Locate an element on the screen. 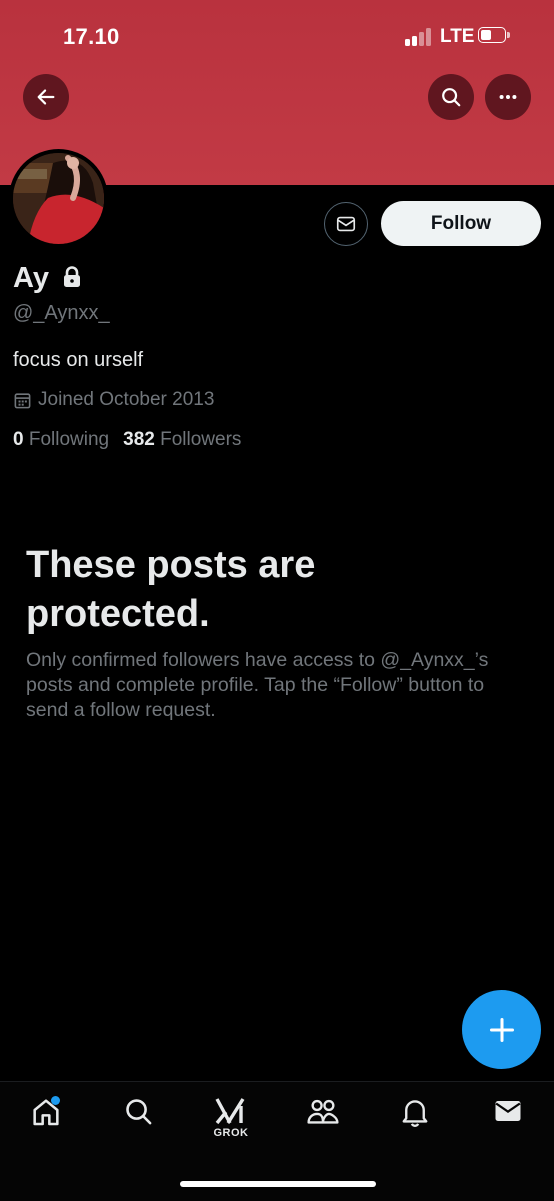 This screenshot has height=1201, width=554. bell-icon is located at coordinates (415, 1113).